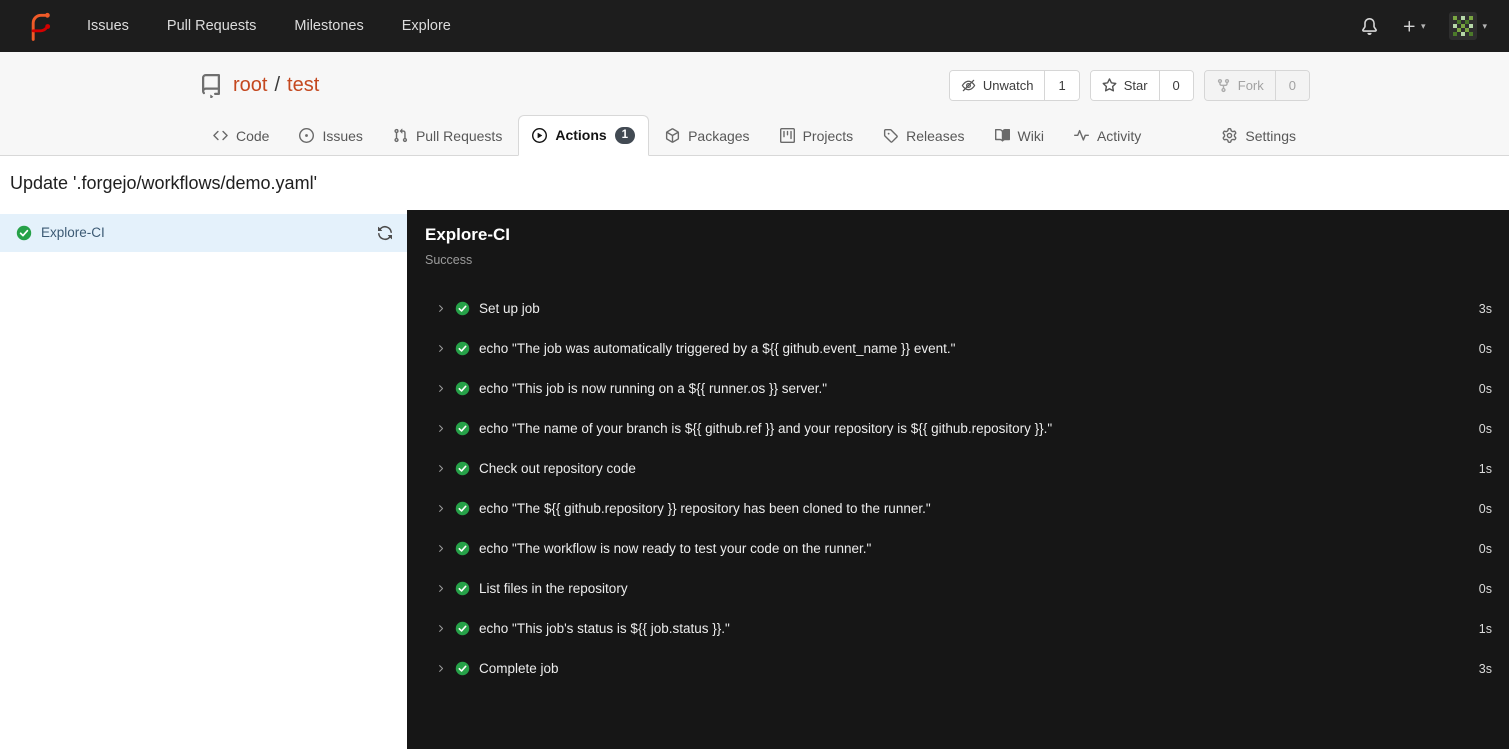 The image size is (1509, 749). Describe the element at coordinates (1135, 85) in the screenshot. I see `star-label: Star` at that location.